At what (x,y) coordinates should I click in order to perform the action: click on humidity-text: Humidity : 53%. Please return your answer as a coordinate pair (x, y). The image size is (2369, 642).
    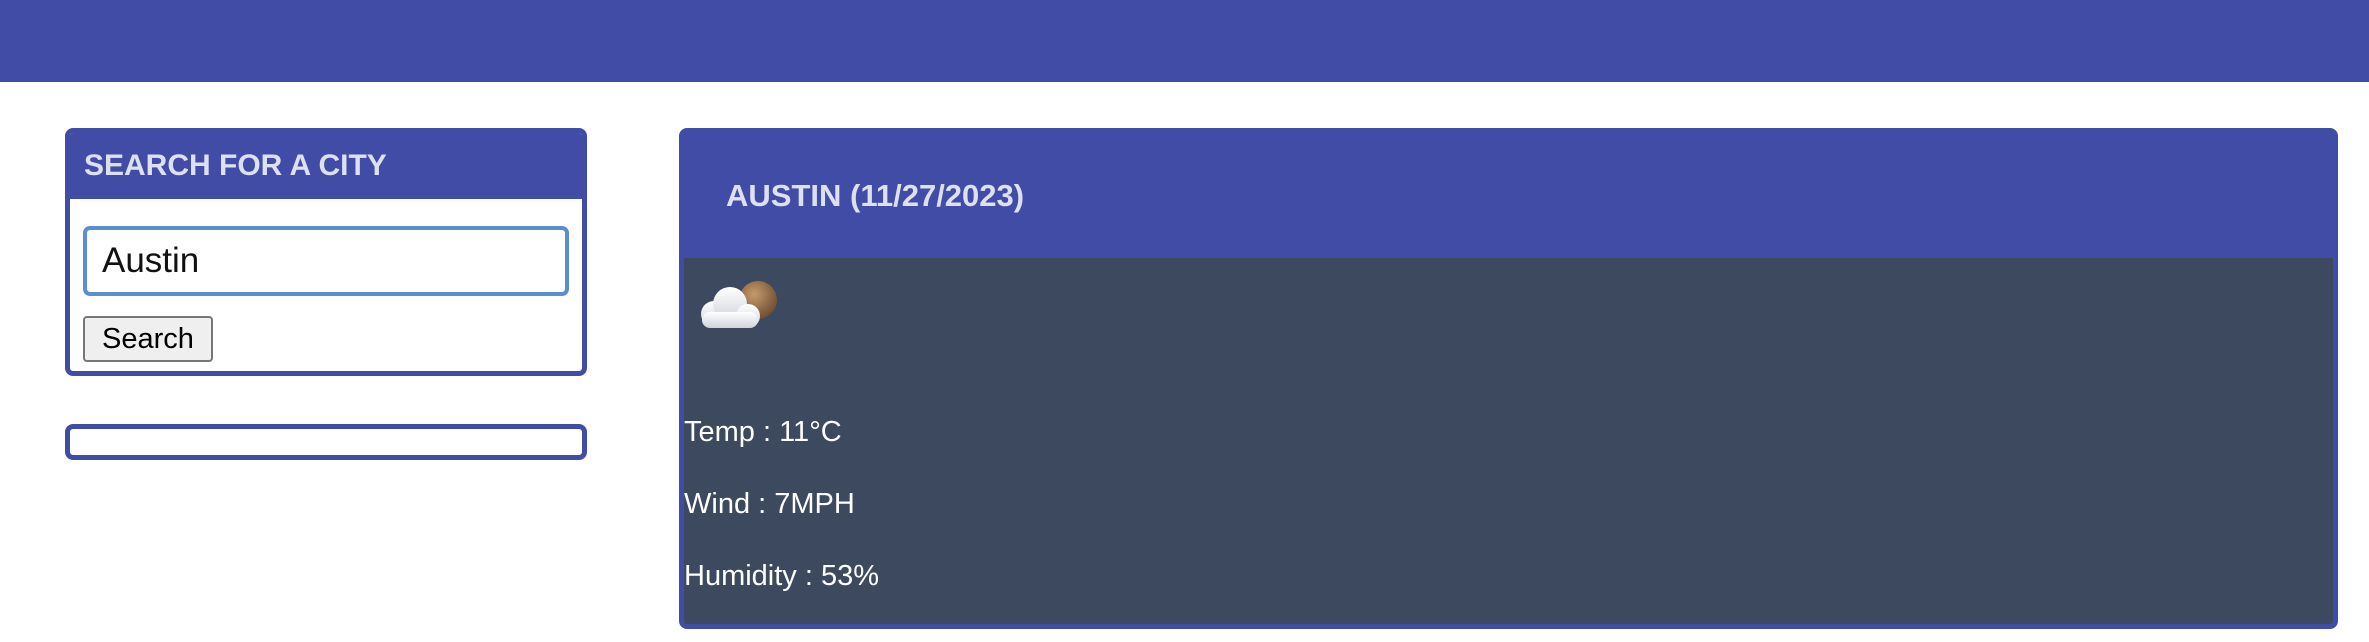
    Looking at the image, I should click on (782, 576).